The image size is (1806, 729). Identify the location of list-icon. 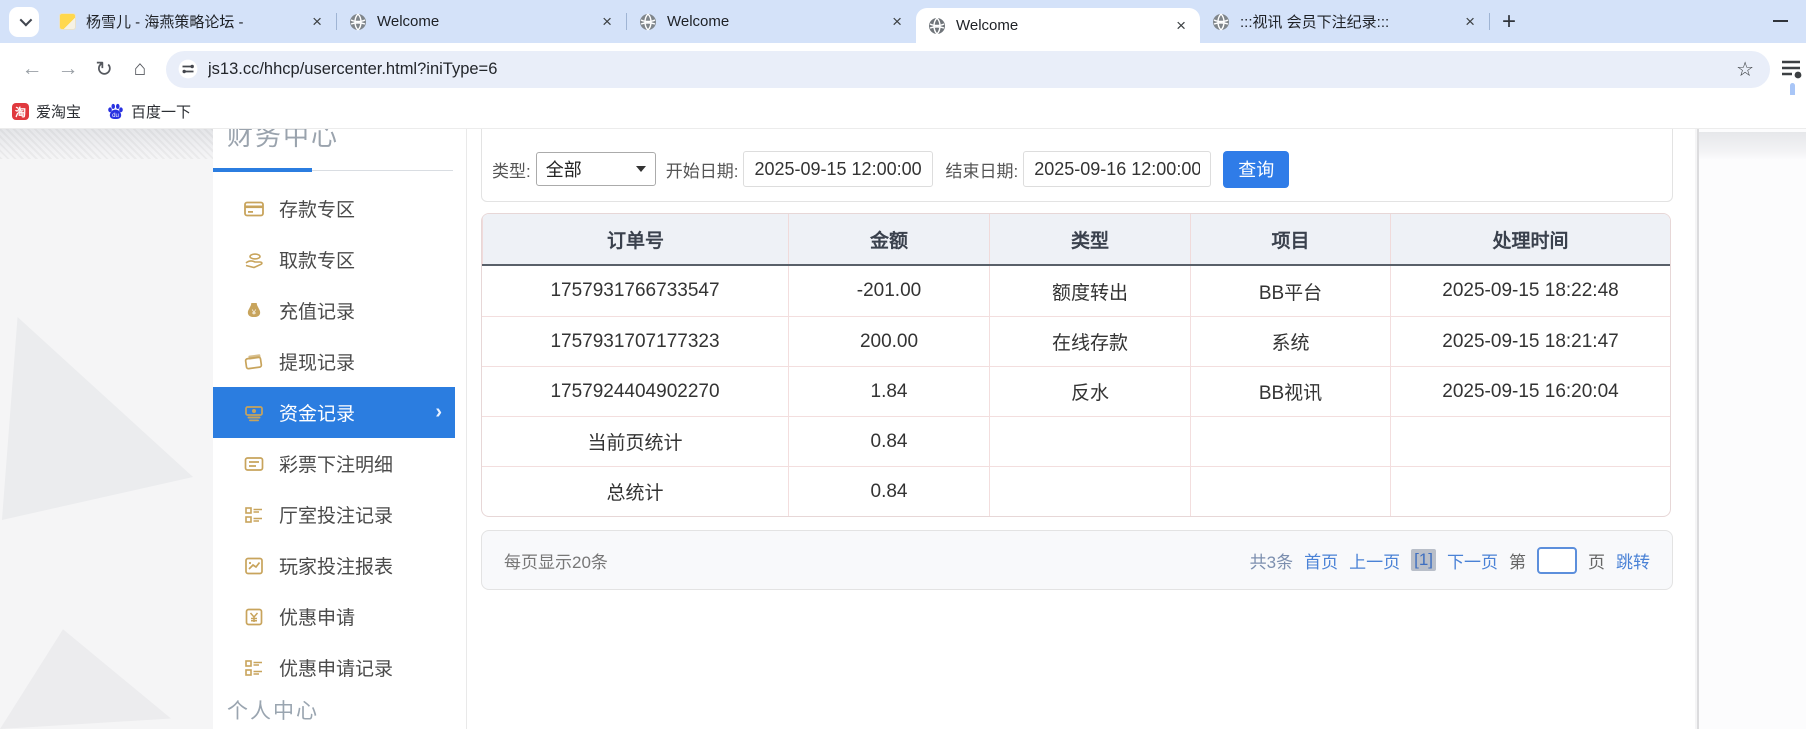
(254, 463).